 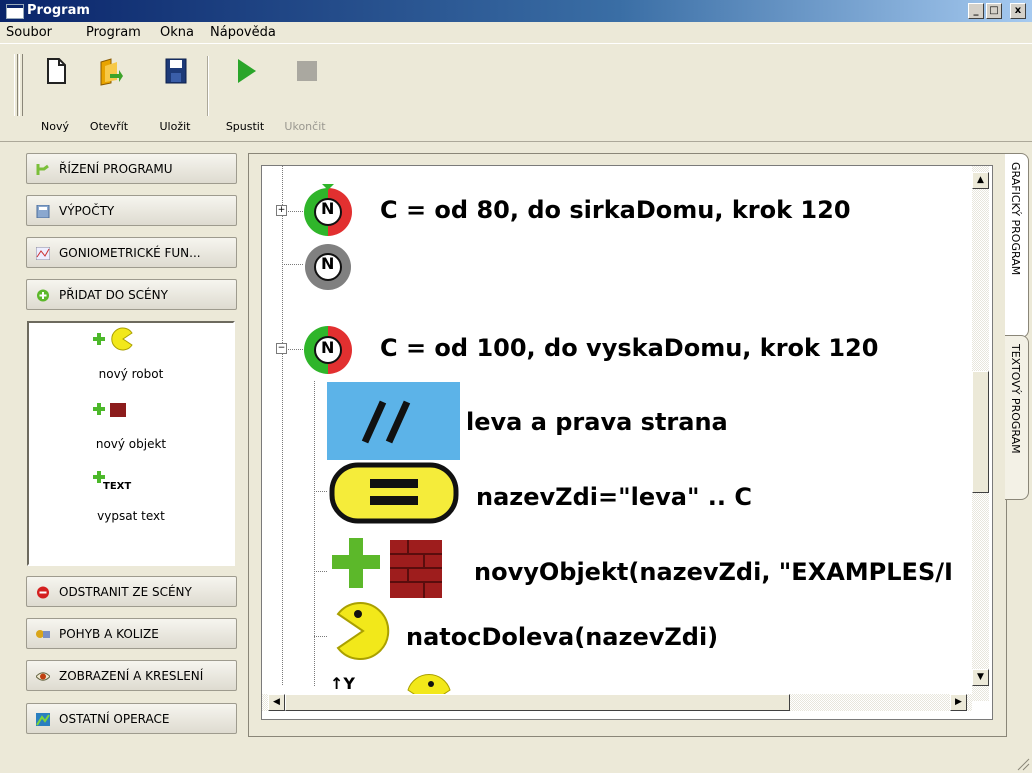 What do you see at coordinates (87, 211) in the screenshot?
I see `category-label: VÝPOČTY` at bounding box center [87, 211].